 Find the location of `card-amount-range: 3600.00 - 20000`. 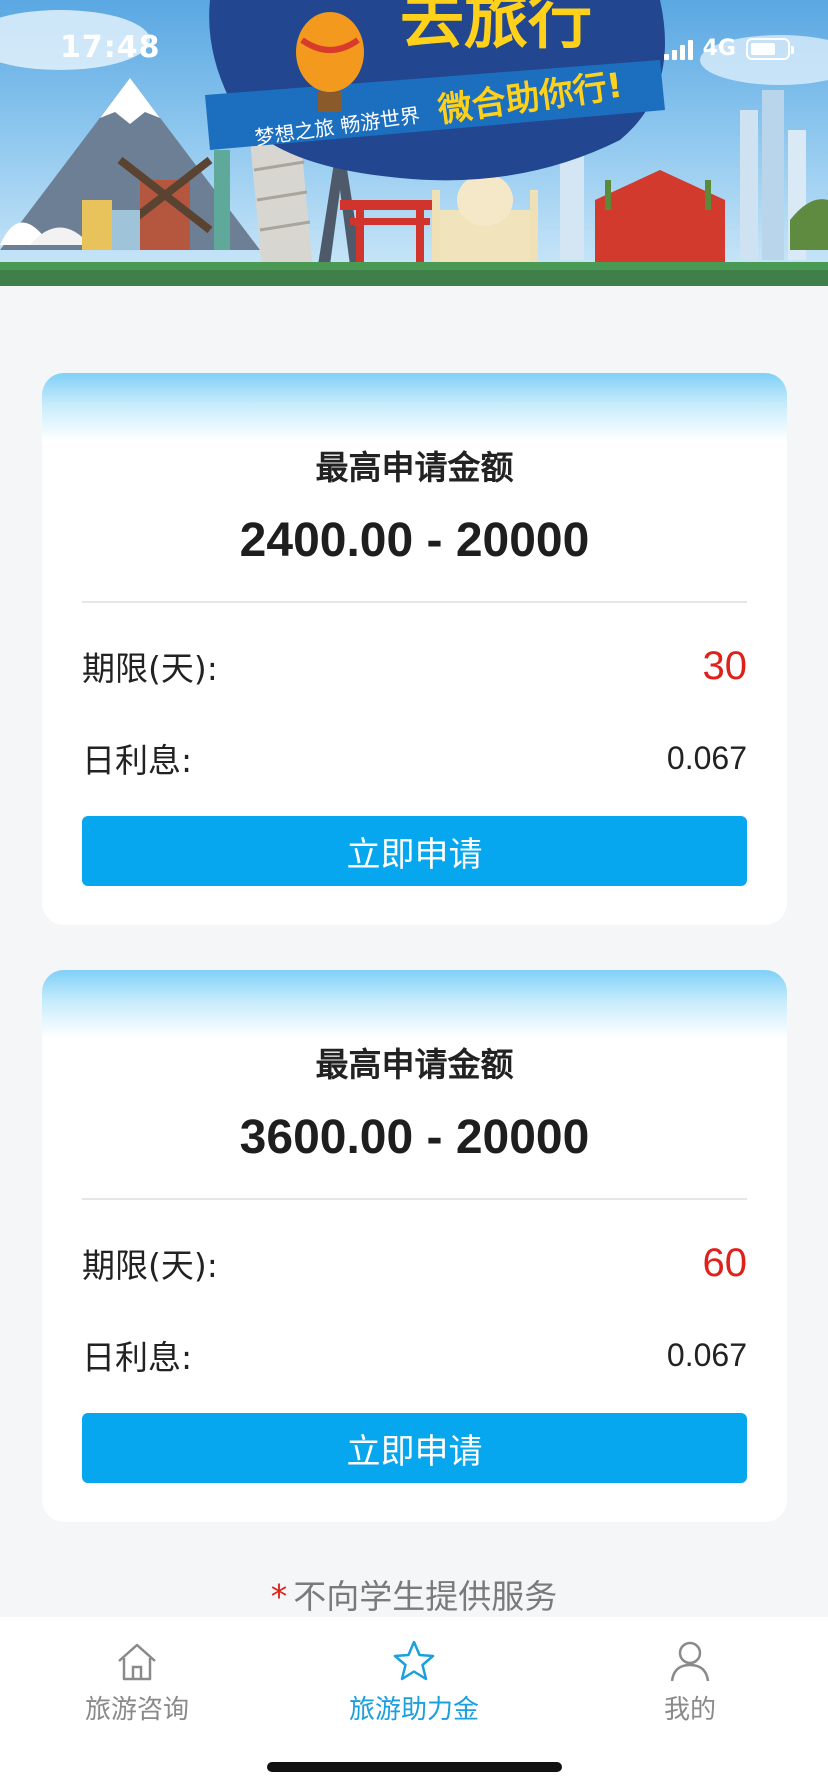

card-amount-range: 3600.00 - 20000 is located at coordinates (414, 1137).